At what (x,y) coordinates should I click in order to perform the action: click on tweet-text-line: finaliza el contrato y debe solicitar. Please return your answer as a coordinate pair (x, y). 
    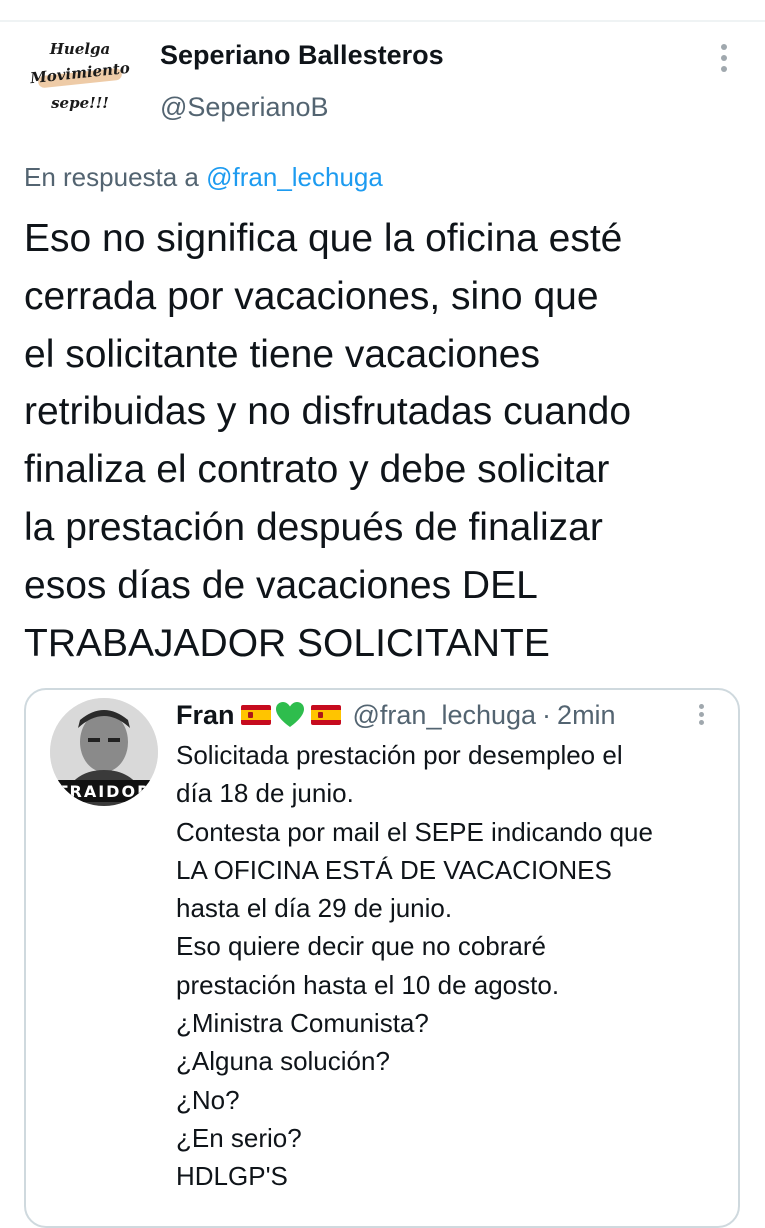
    Looking at the image, I should click on (317, 470).